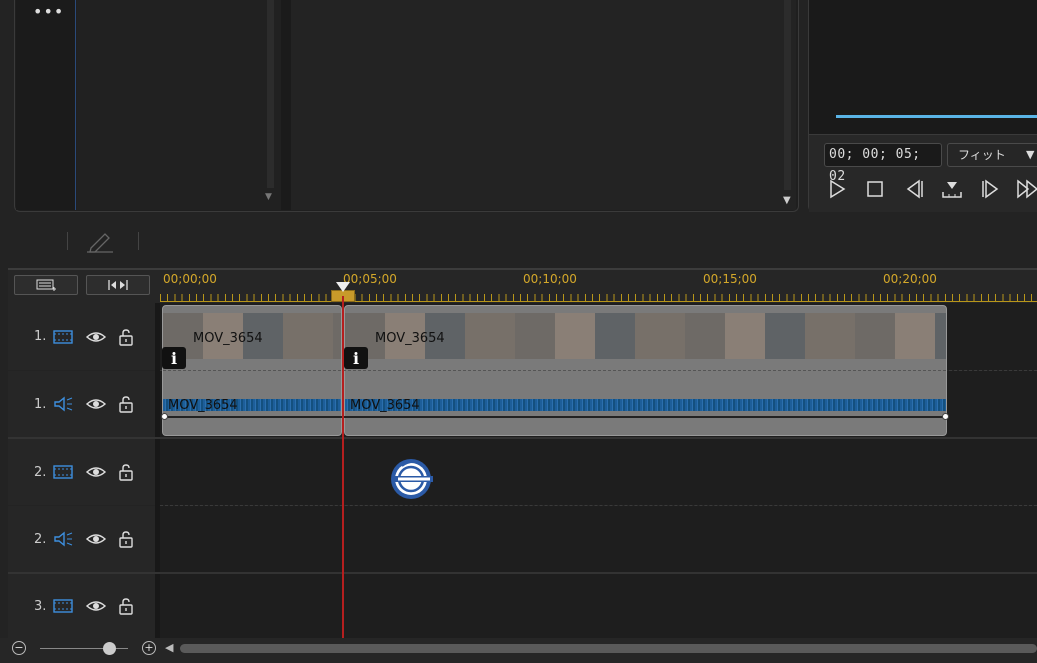  Describe the element at coordinates (270, 103) in the screenshot. I see `library-scrollbar: ▼` at that location.